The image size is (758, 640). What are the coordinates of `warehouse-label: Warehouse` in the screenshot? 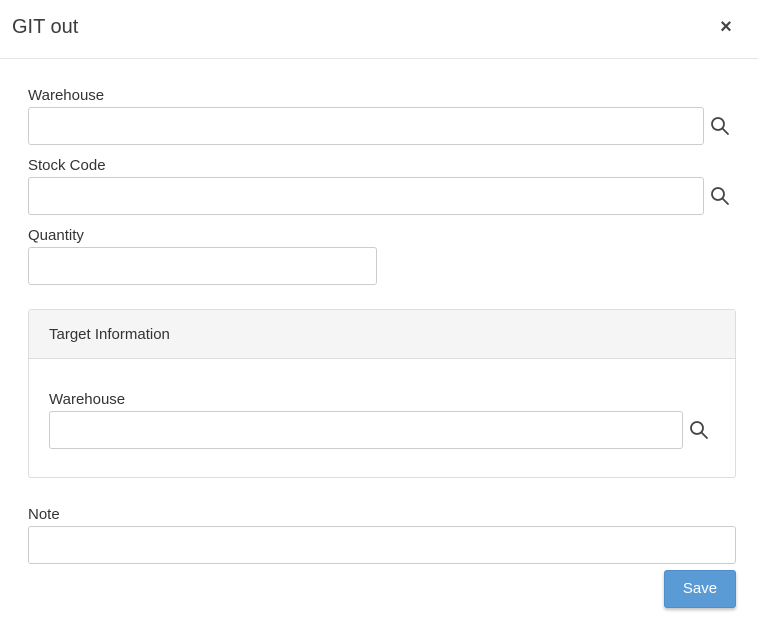 It's located at (66, 95).